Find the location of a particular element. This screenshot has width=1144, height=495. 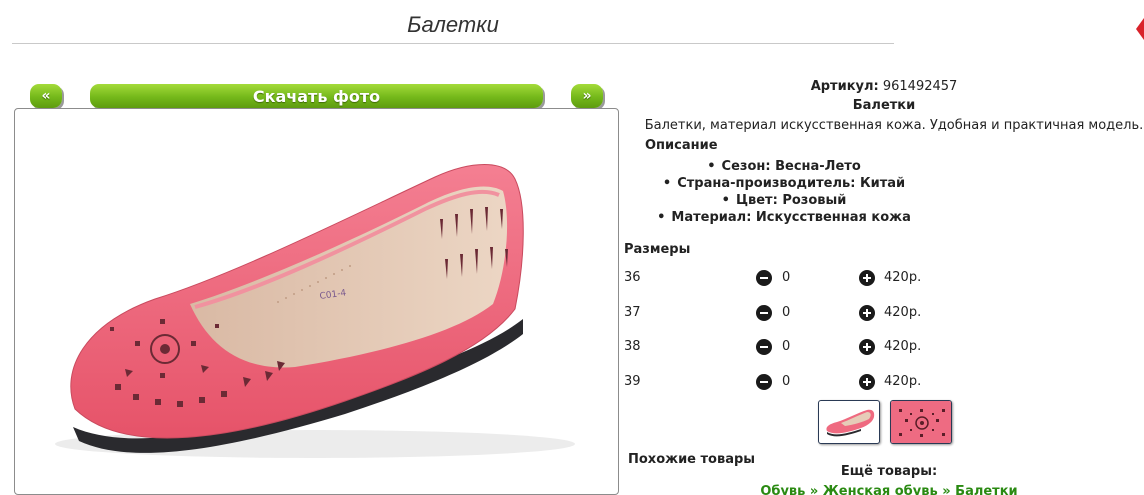

breadcrumb: Обувь » Женская обувь » Балетки is located at coordinates (889, 489).